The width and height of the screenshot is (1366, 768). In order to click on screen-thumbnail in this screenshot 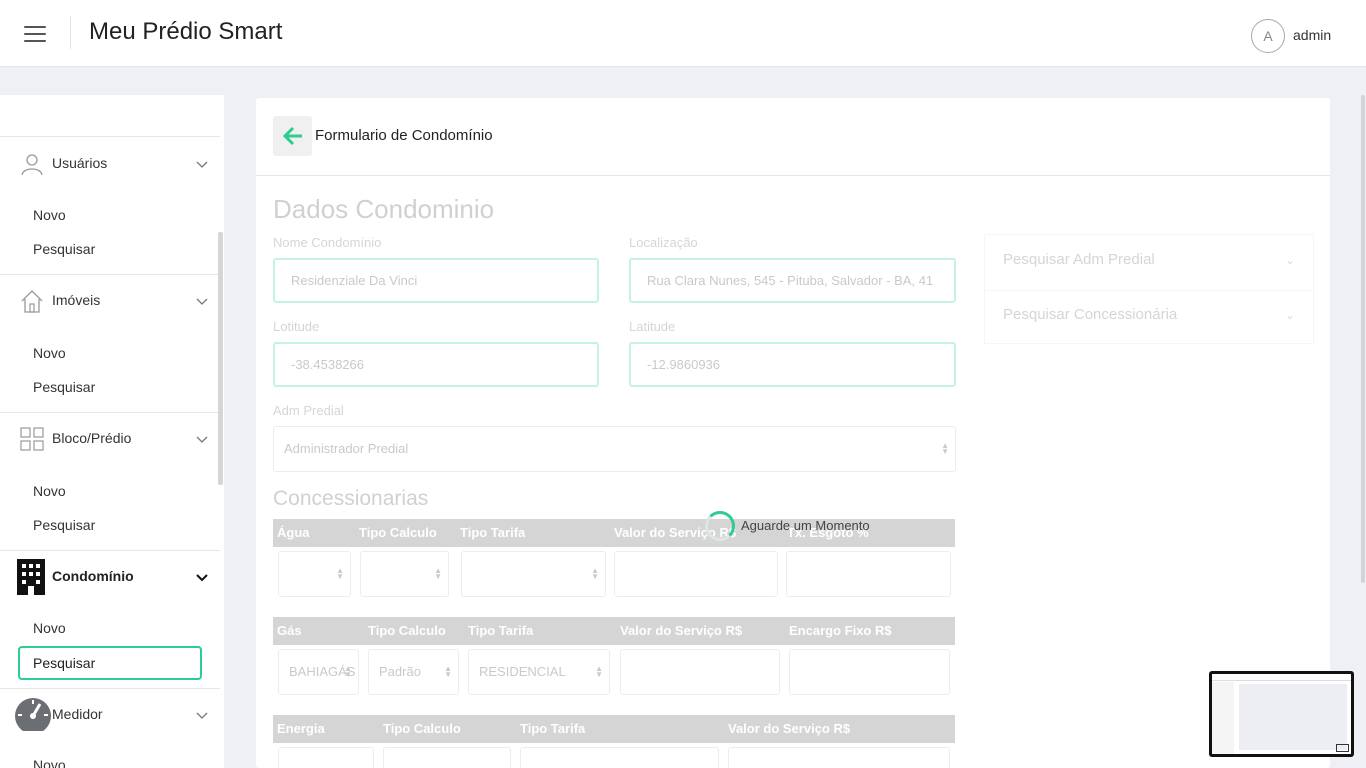, I will do `click(1281, 714)`.